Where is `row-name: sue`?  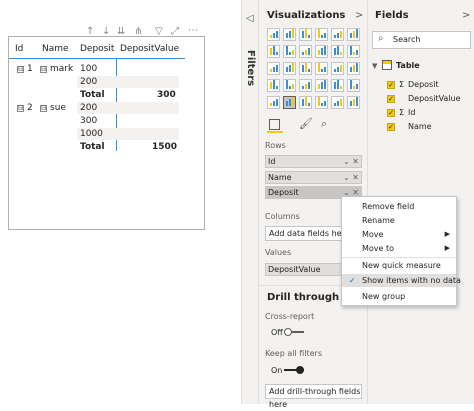 row-name: sue is located at coordinates (58, 108).